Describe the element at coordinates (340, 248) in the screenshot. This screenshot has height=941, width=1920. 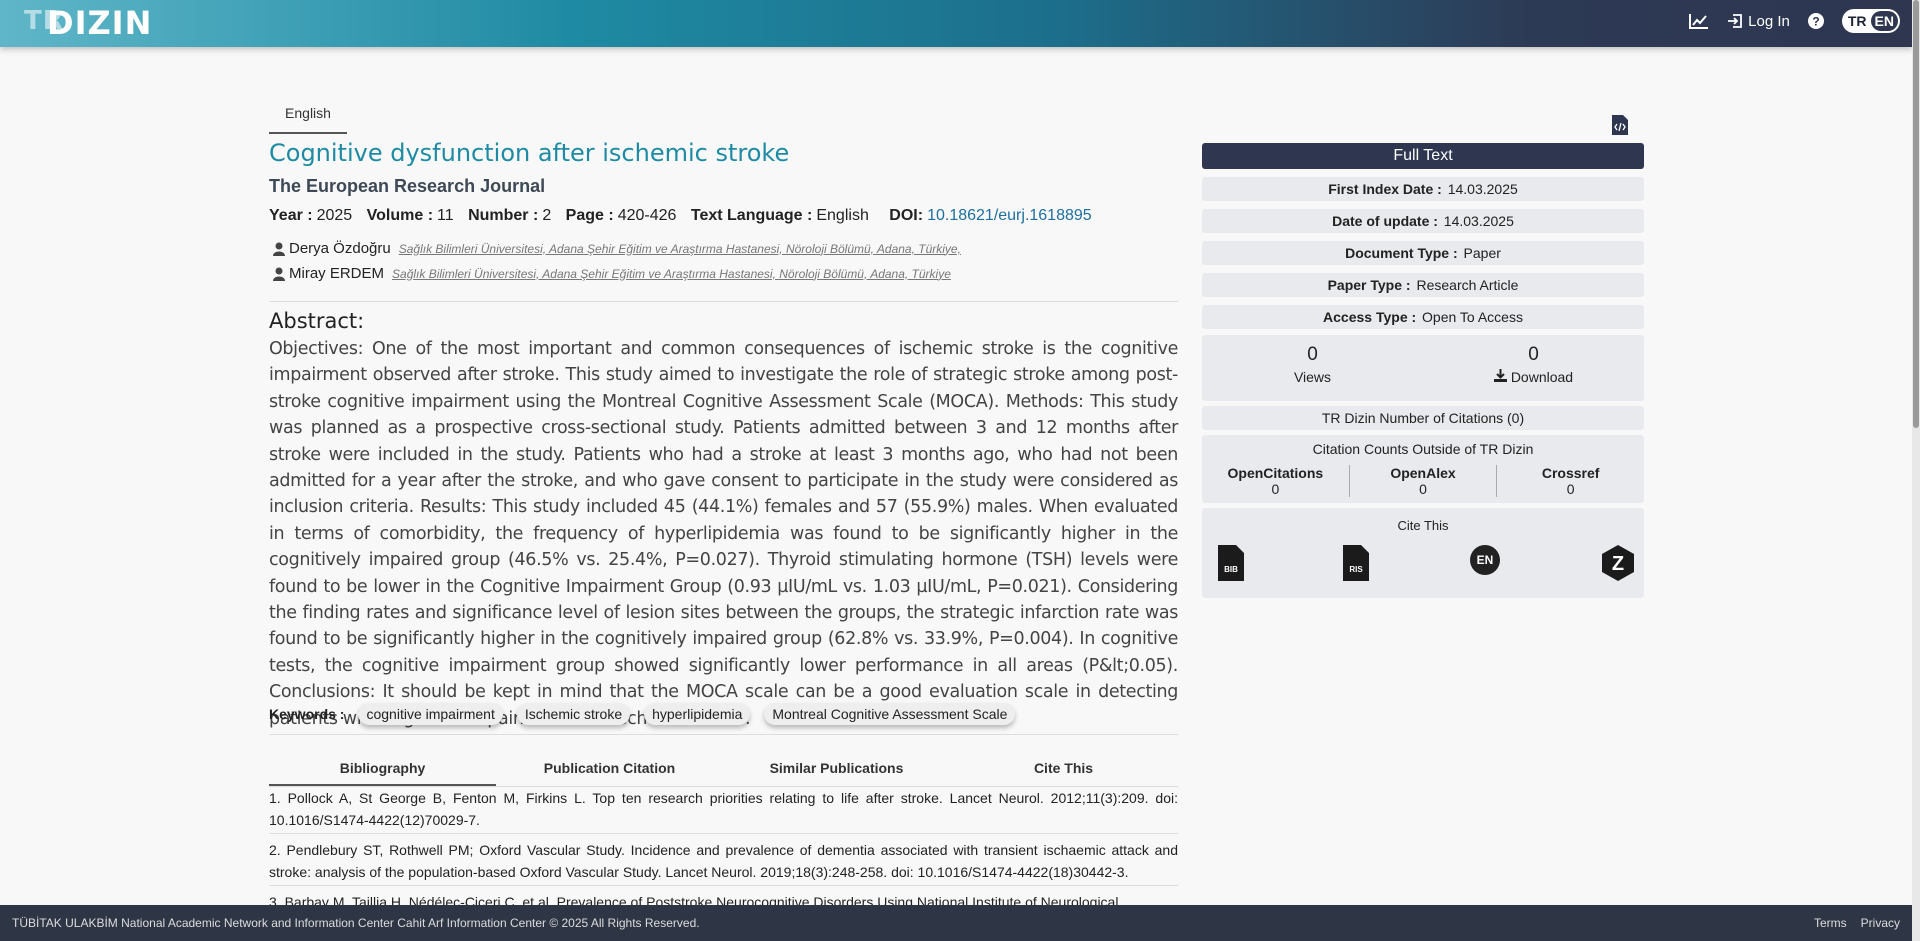
I see `author-name: Derya Özdoğru` at that location.